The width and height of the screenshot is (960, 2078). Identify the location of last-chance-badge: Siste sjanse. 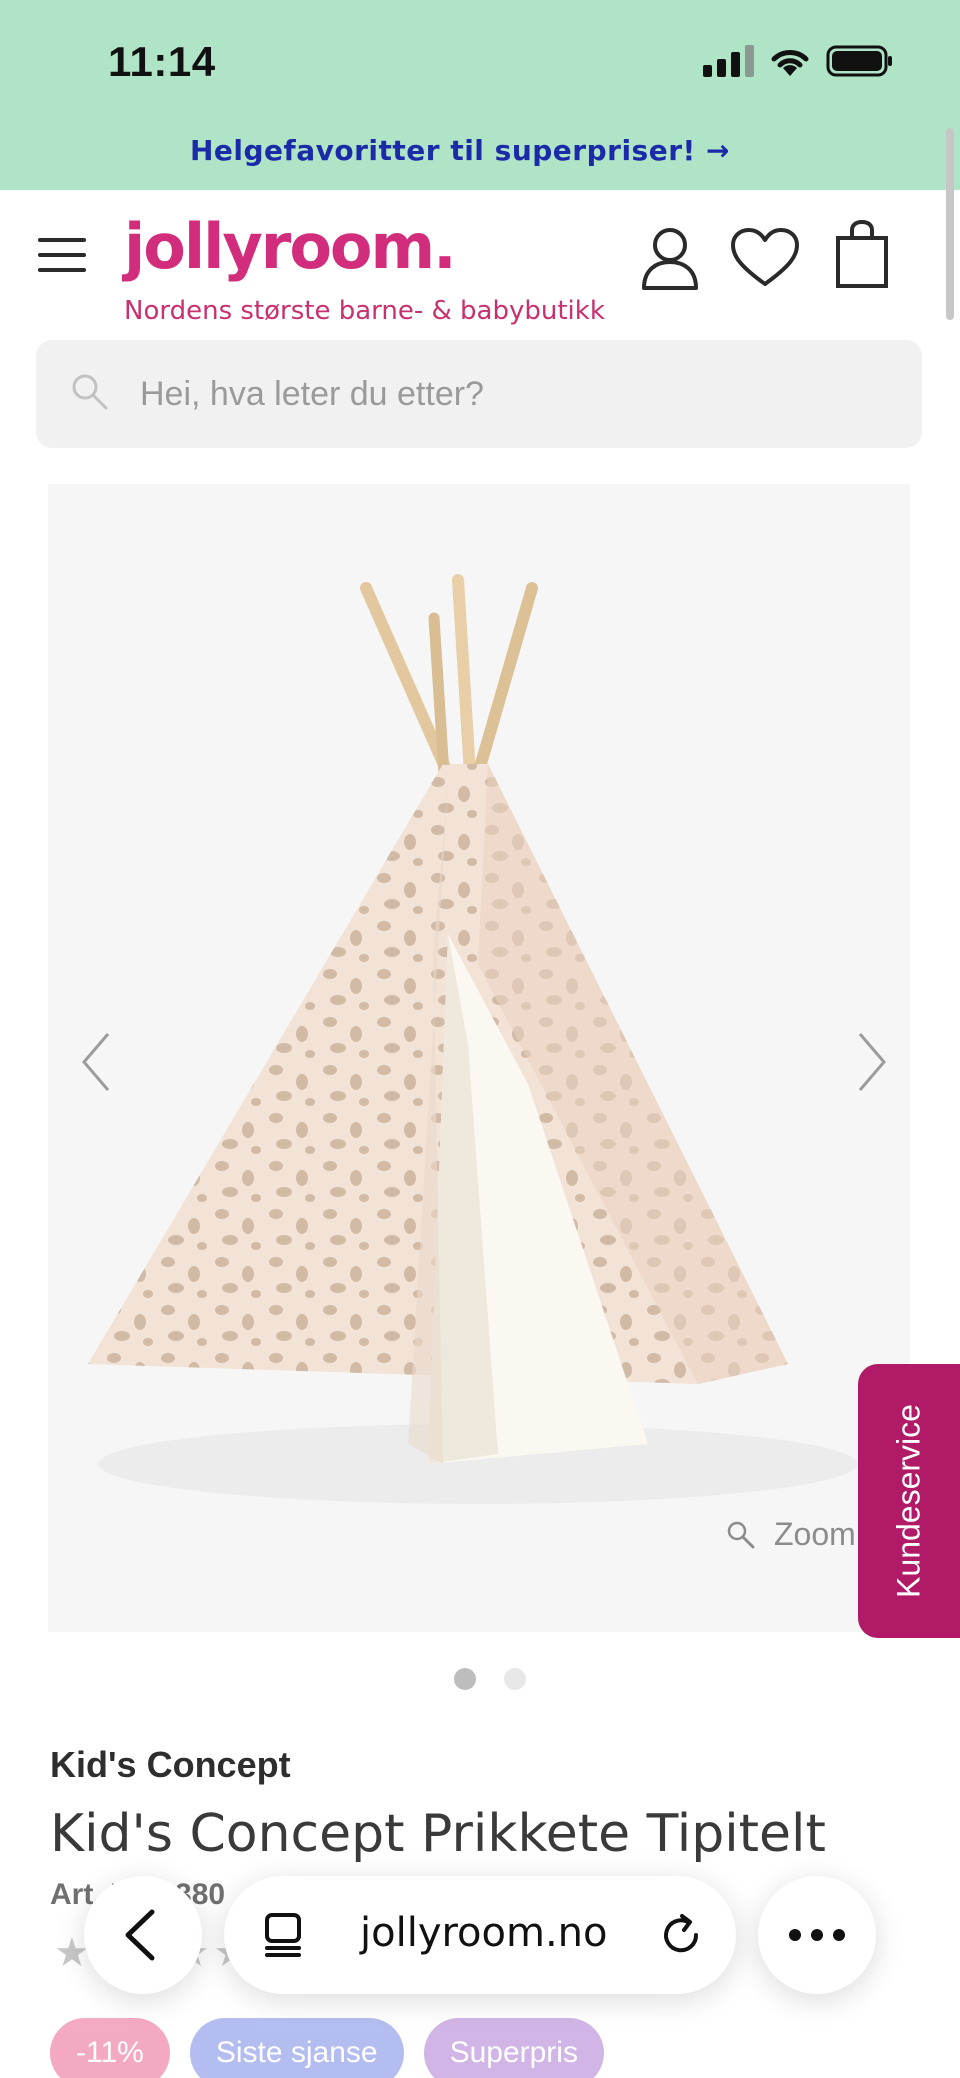
(296, 2048).